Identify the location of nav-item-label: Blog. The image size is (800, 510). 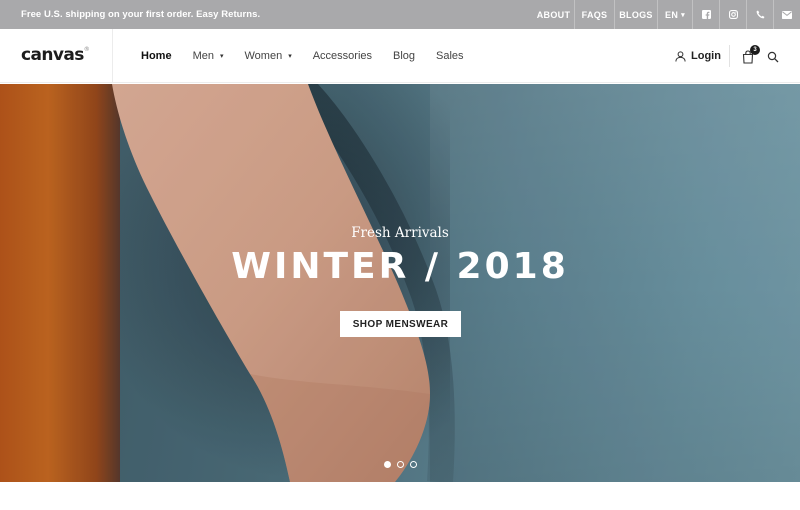
(404, 56).